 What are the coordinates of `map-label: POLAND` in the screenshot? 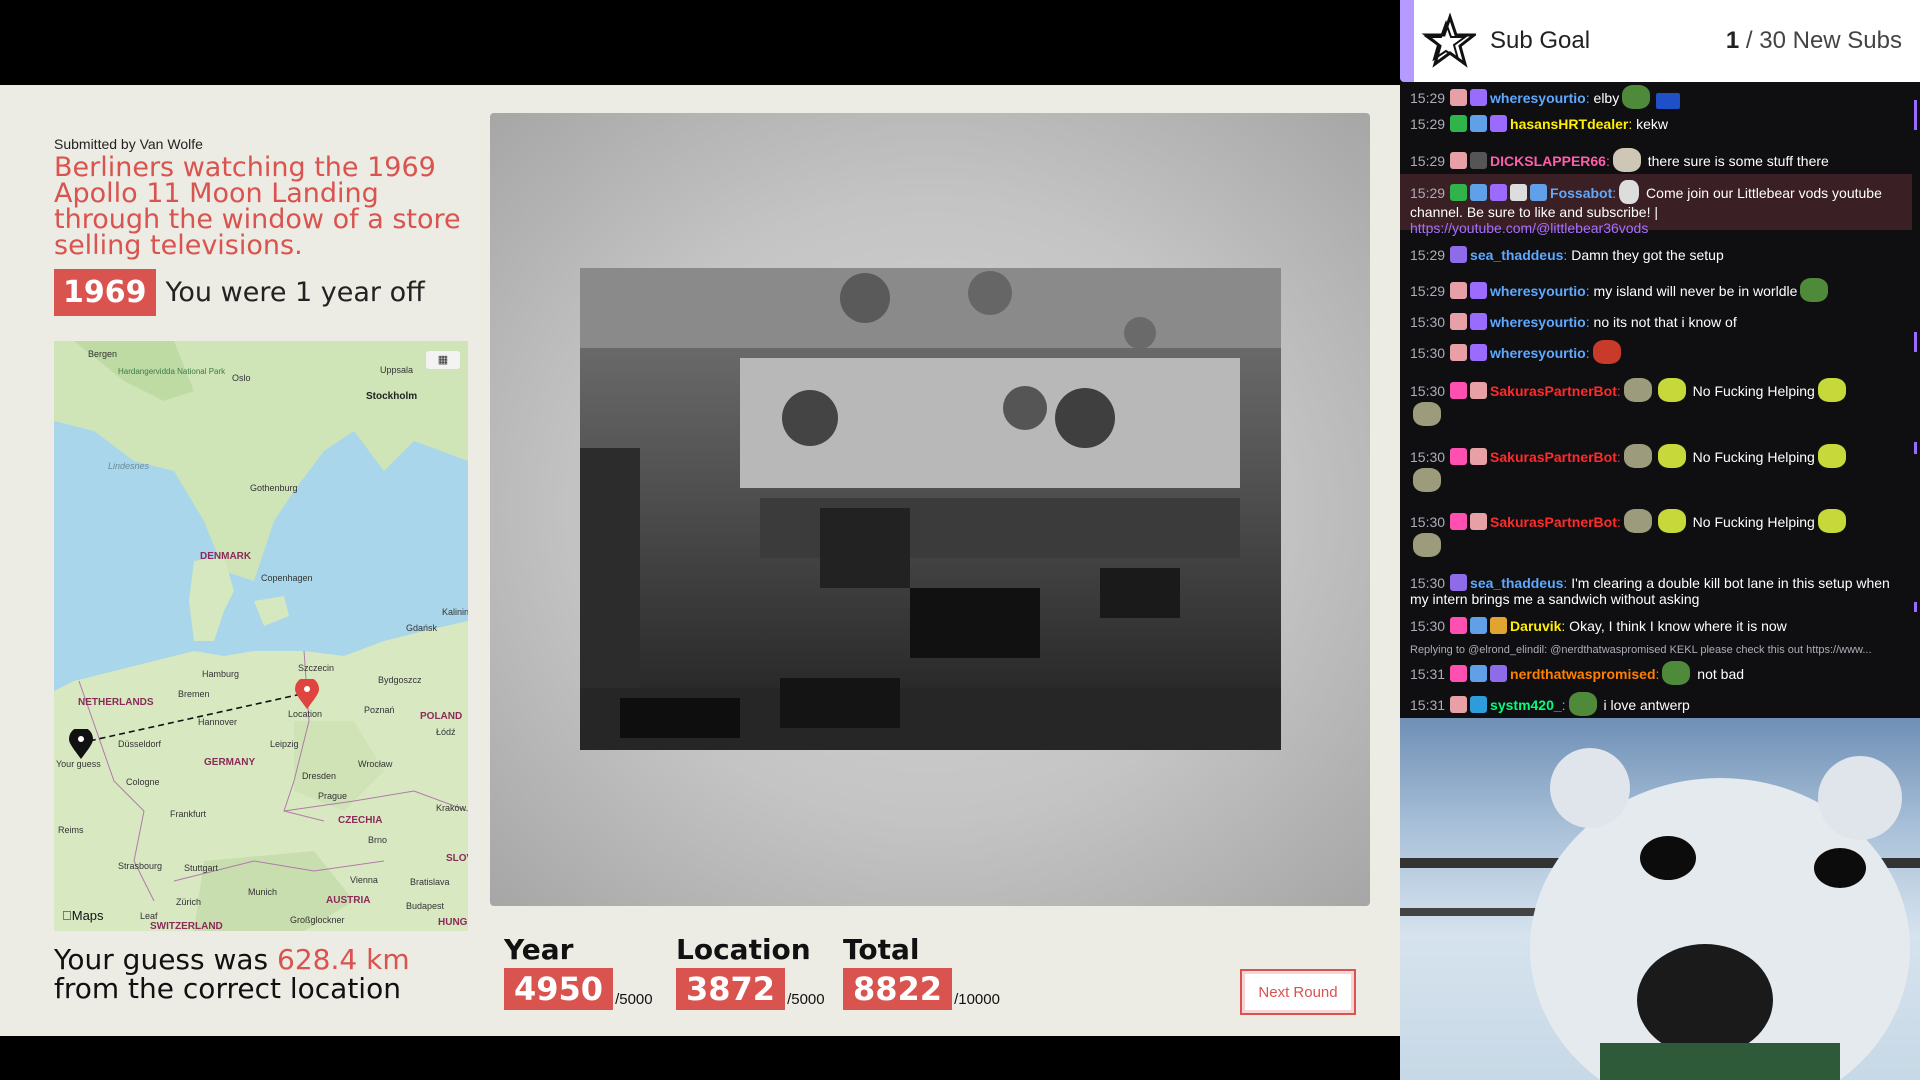 It's located at (441, 716).